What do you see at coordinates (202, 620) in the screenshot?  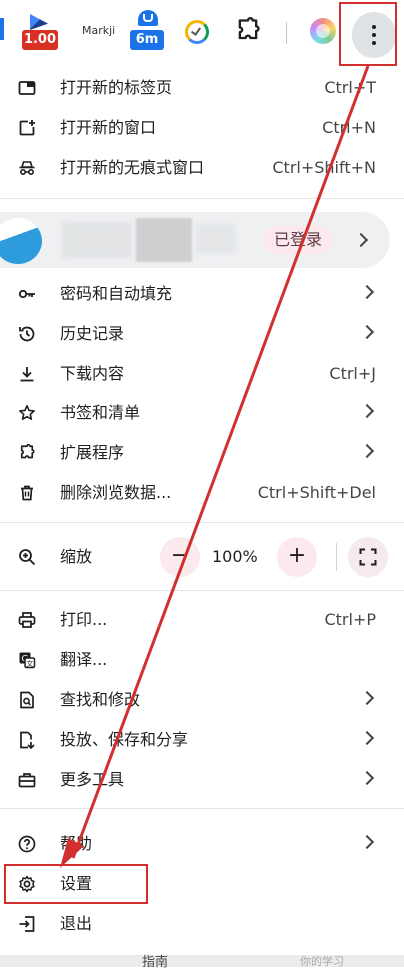 I see `menu-item-print: 打印... Ctrl+P` at bounding box center [202, 620].